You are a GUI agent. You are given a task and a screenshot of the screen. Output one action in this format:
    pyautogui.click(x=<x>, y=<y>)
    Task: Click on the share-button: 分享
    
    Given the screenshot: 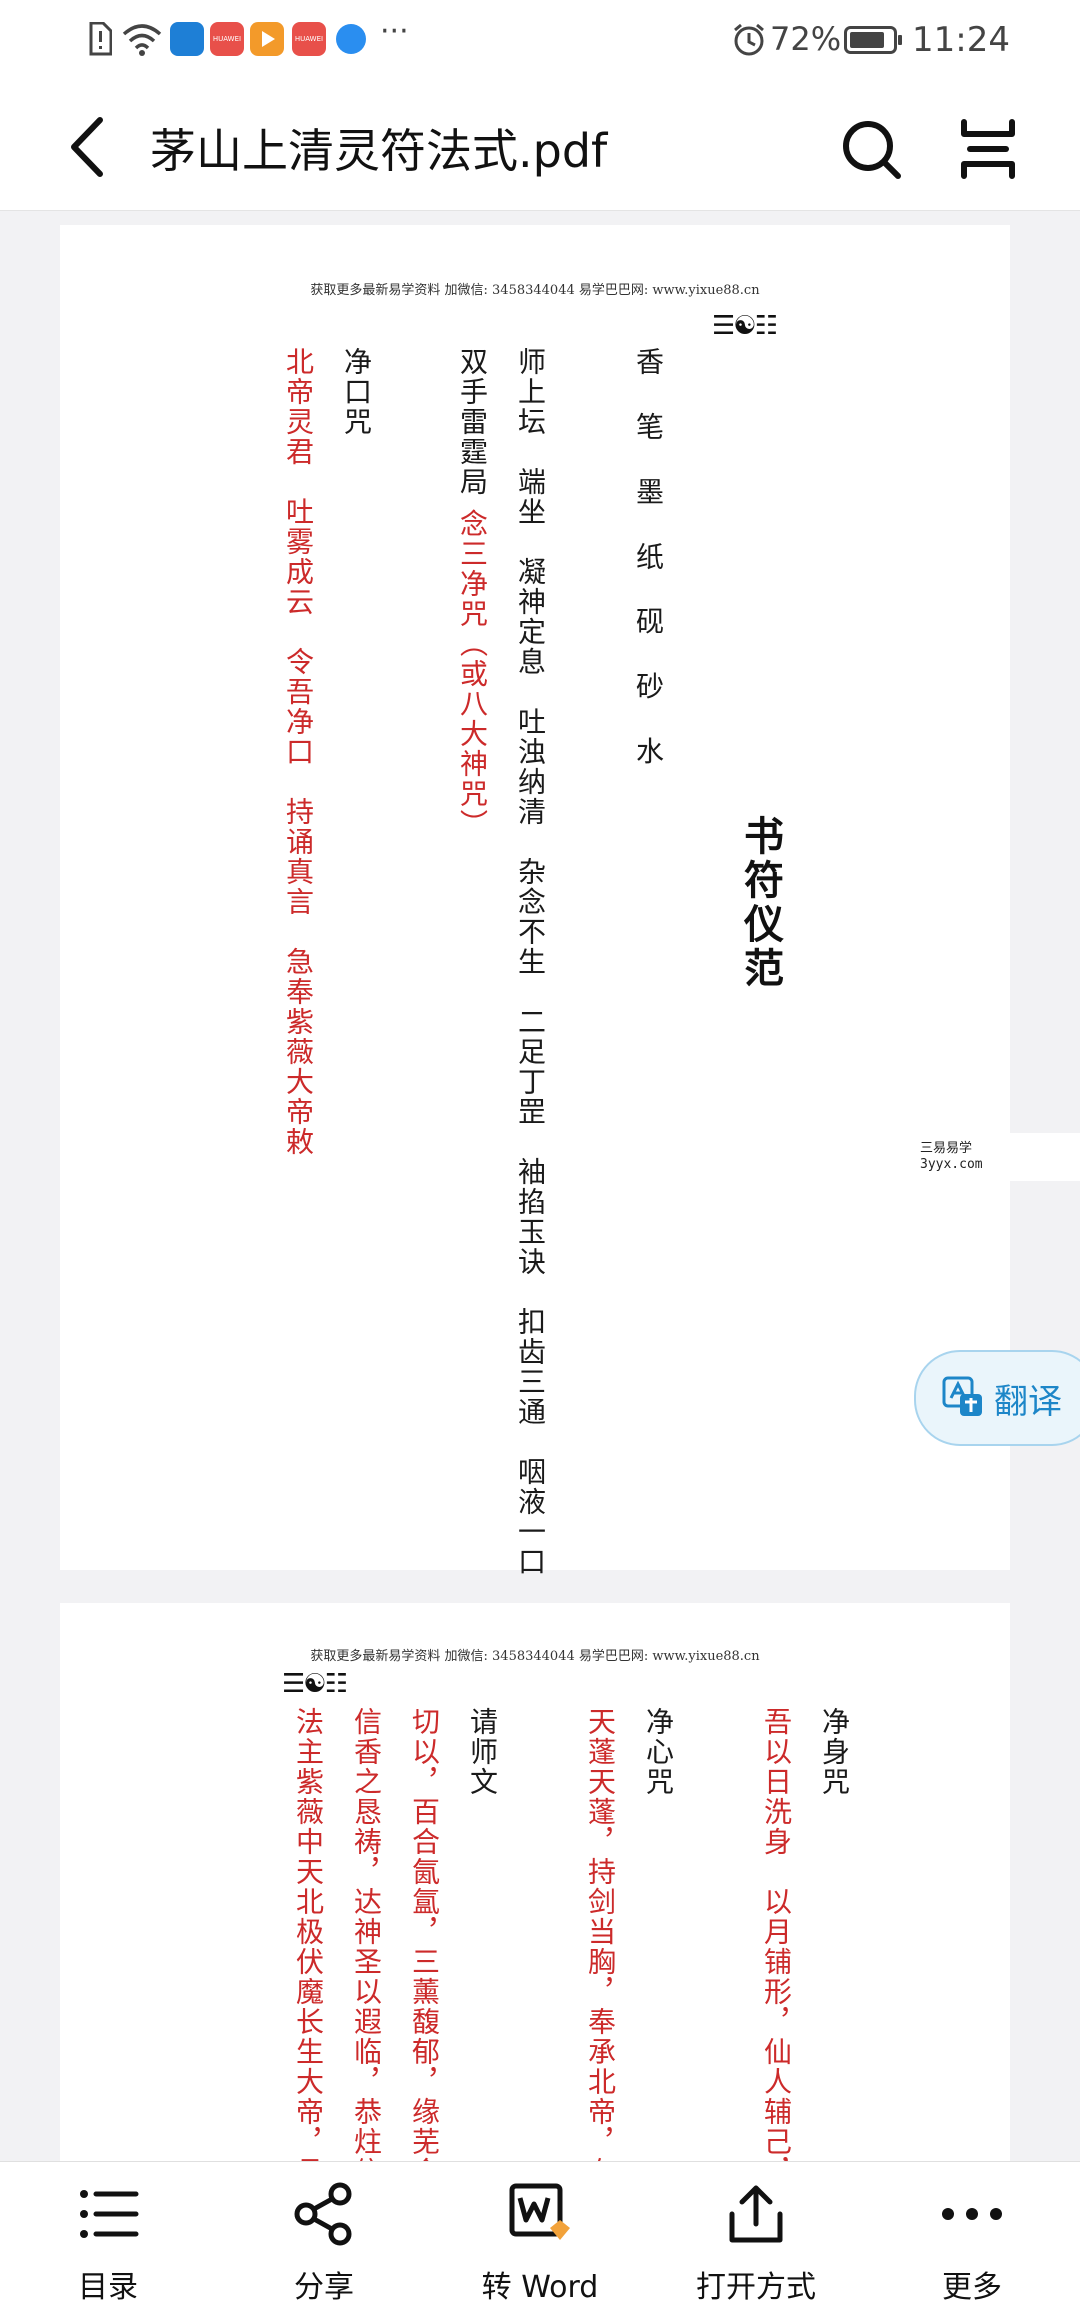 What is the action you would take?
    pyautogui.click(x=324, y=2237)
    